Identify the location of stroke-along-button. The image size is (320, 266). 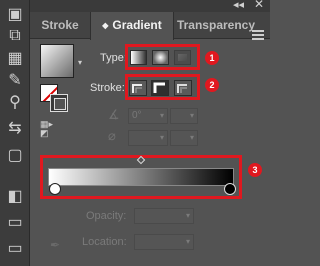
(160, 88).